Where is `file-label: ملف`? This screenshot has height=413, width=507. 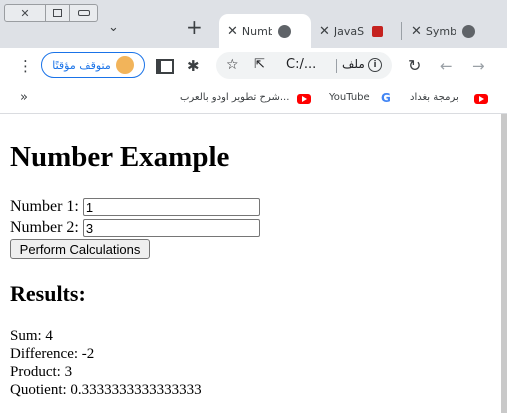 file-label: ملف is located at coordinates (353, 64).